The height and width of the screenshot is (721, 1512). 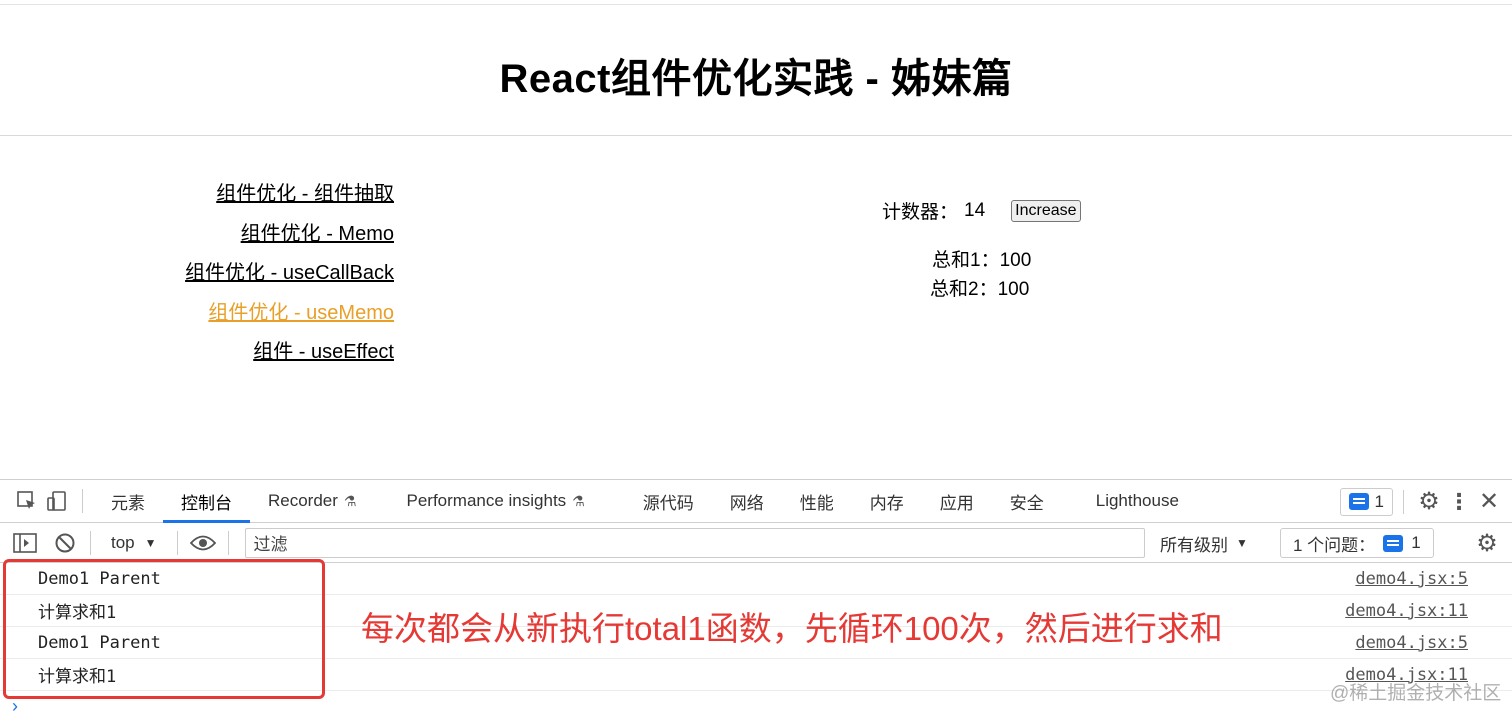 I want to click on issues-count: 1, so click(x=1416, y=542).